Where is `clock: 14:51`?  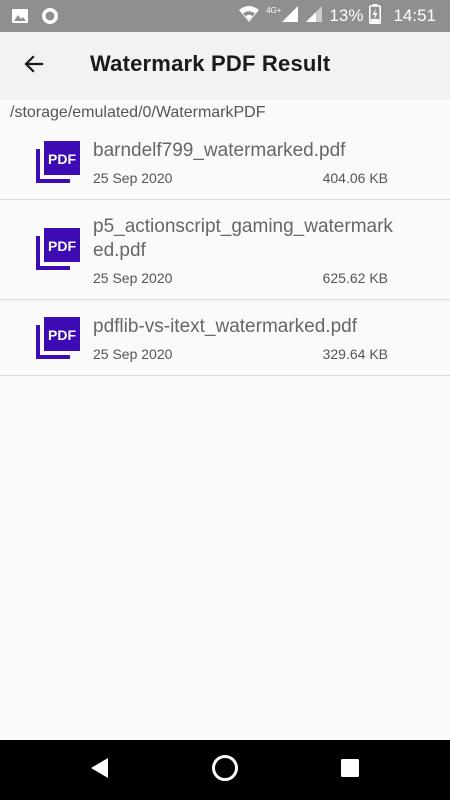
clock: 14:51 is located at coordinates (414, 15).